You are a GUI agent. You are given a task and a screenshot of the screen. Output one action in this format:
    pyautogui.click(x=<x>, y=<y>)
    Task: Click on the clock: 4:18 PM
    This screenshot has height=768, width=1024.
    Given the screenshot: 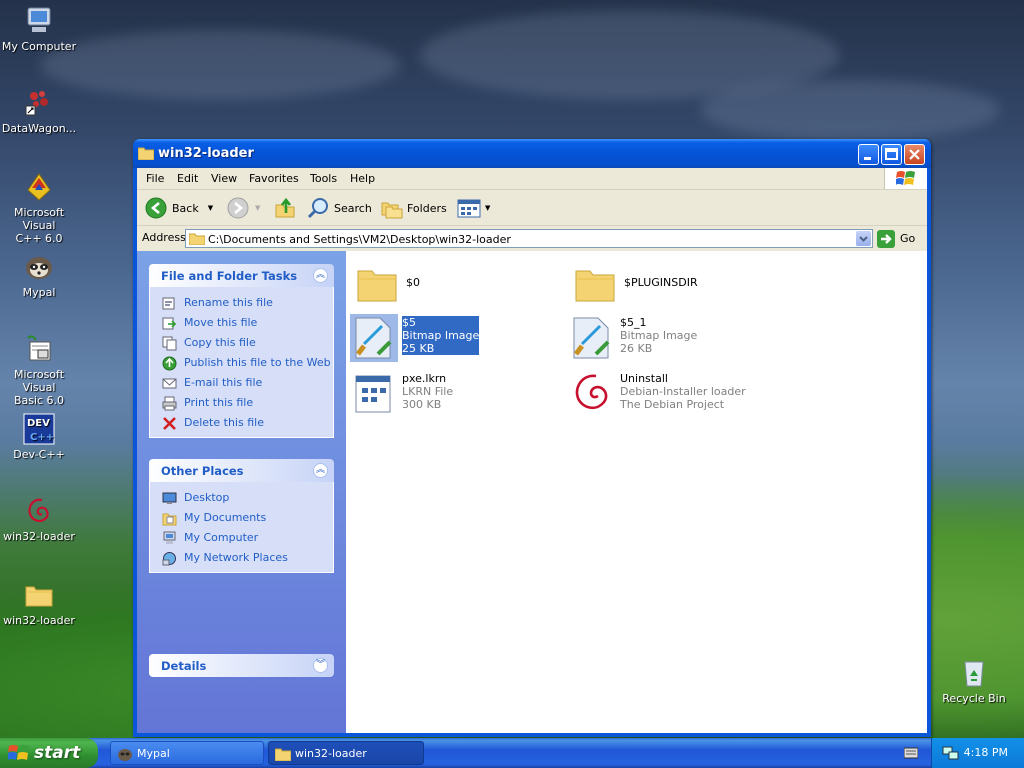 What is the action you would take?
    pyautogui.click(x=986, y=752)
    